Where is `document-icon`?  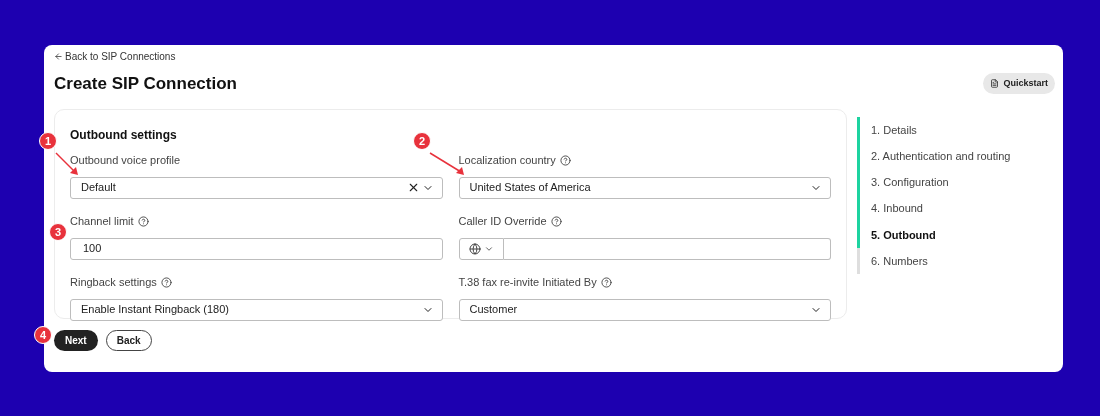 document-icon is located at coordinates (995, 84).